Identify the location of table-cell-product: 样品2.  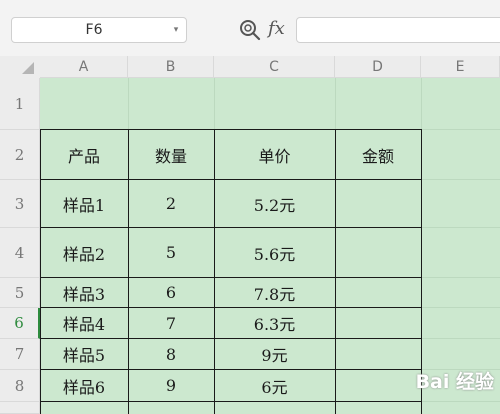
(84, 252).